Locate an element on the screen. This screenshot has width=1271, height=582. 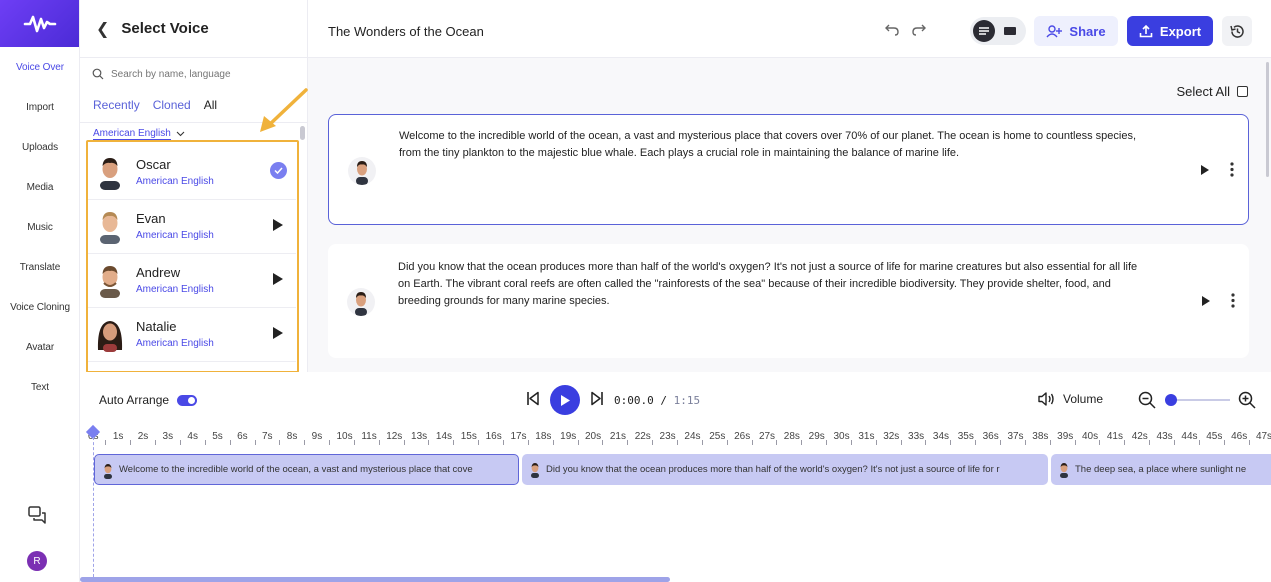
zoom-out-icon is located at coordinates (1147, 400).